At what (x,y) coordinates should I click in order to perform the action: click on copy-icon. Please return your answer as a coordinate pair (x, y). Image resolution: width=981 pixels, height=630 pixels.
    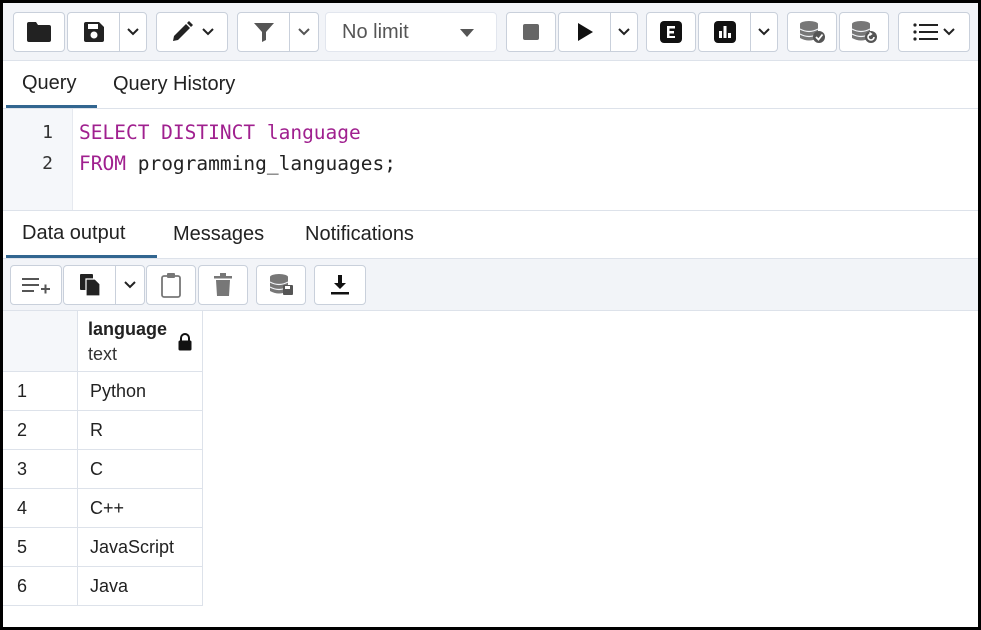
    Looking at the image, I should click on (90, 285).